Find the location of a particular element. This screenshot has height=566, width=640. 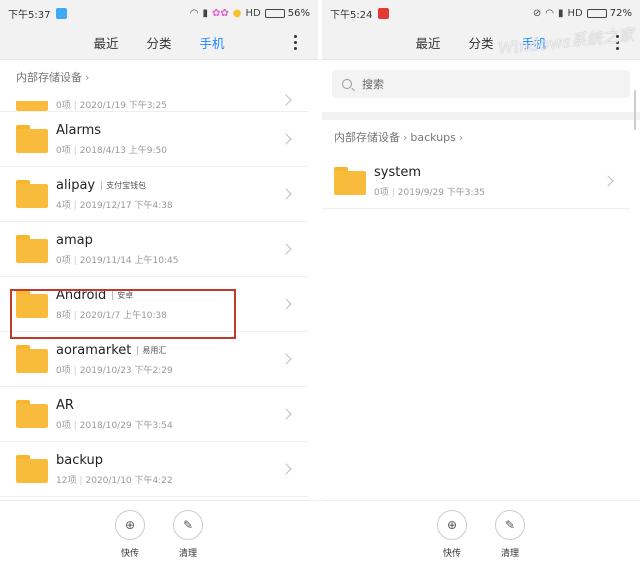

battery-icon: 72% is located at coordinates (609, 13).